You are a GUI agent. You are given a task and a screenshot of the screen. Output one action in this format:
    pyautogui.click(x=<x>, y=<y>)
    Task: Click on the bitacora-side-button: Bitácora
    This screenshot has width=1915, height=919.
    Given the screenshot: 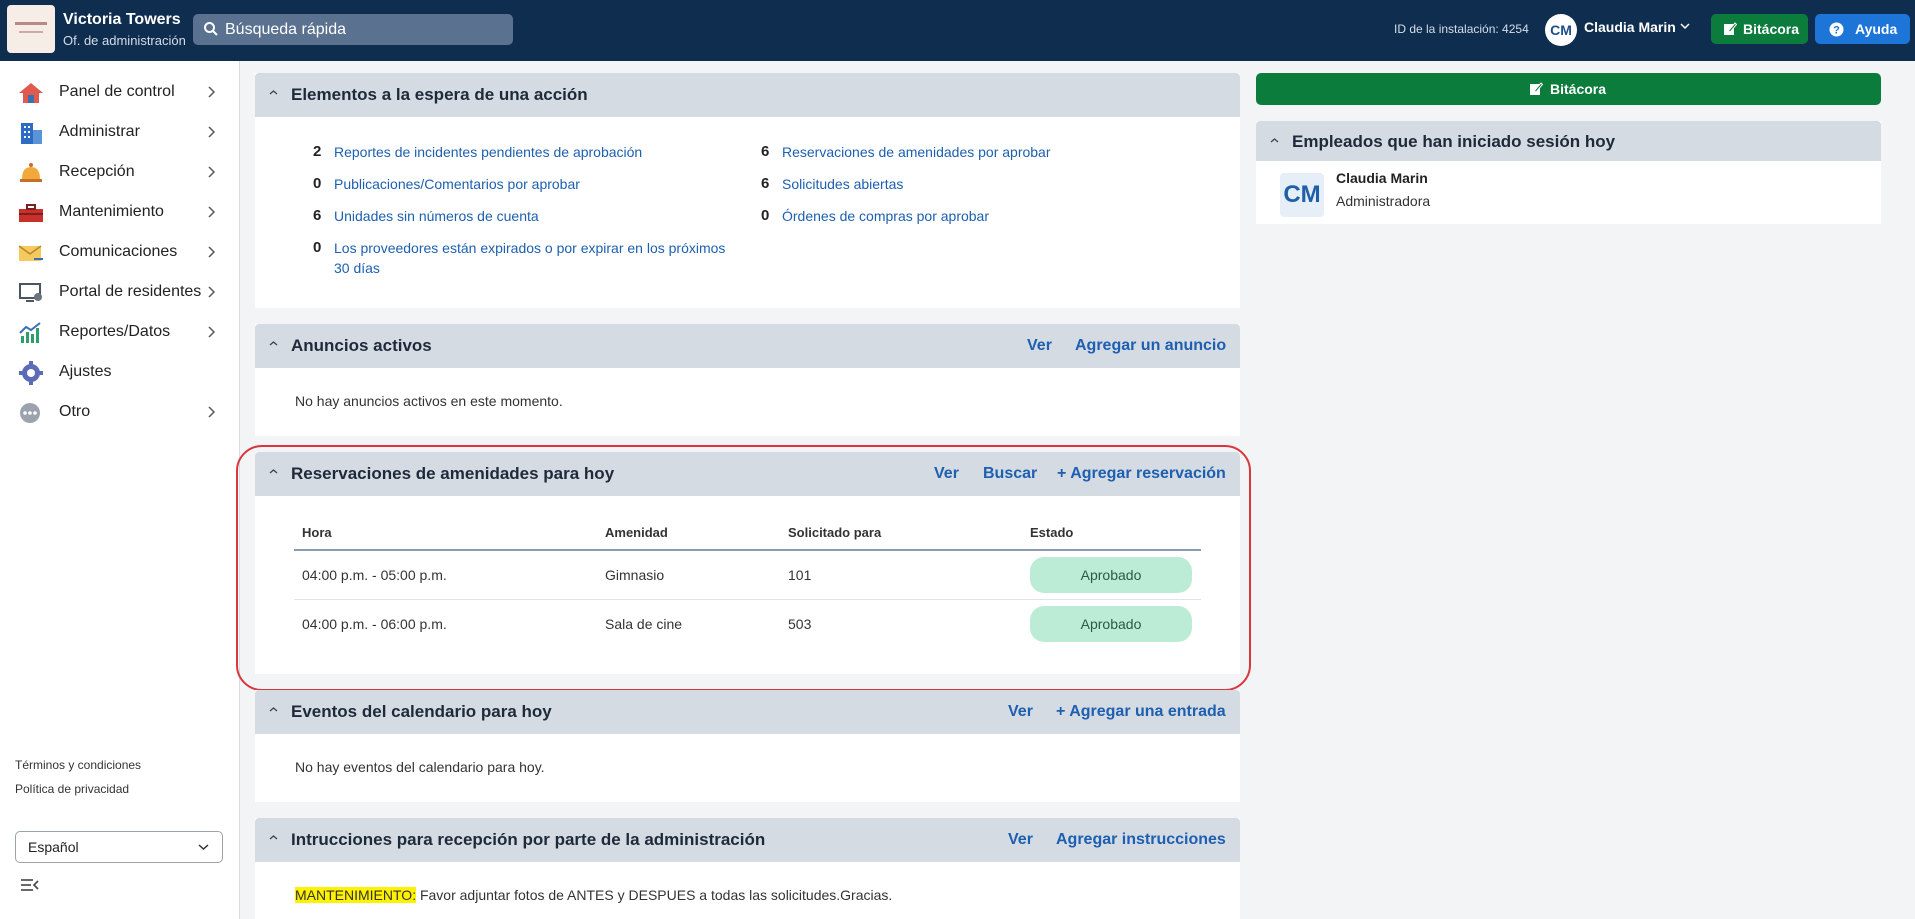 What is the action you would take?
    pyautogui.click(x=1568, y=89)
    